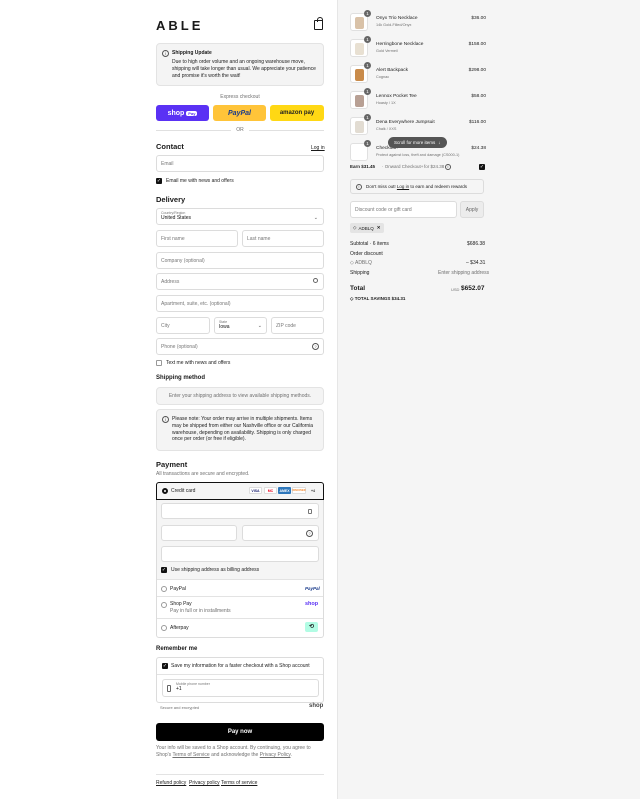 The image size is (640, 799). Describe the element at coordinates (369, 244) in the screenshot. I see `subtotal-label: Subtotal · 6 items` at that location.